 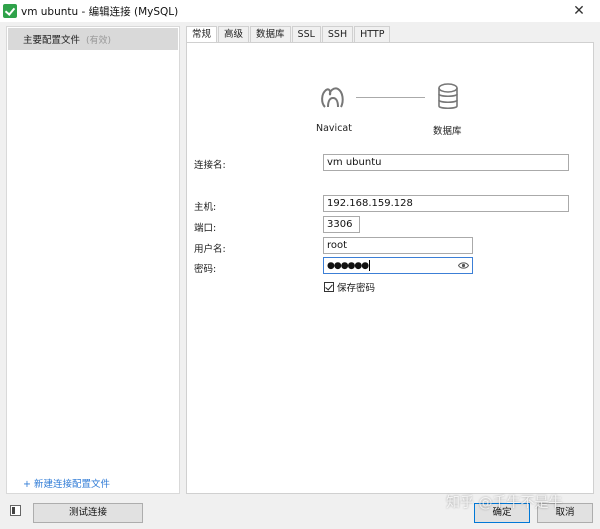 What do you see at coordinates (99, 40) in the screenshot?
I see `profile-status: (有效)` at bounding box center [99, 40].